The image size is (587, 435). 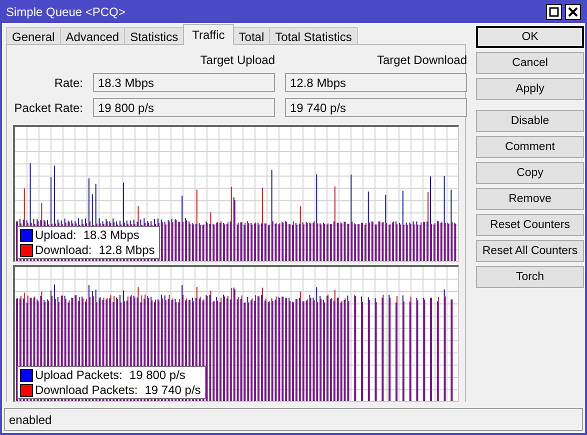 What do you see at coordinates (78, 375) in the screenshot?
I see `legend-label: Upload Packets:` at bounding box center [78, 375].